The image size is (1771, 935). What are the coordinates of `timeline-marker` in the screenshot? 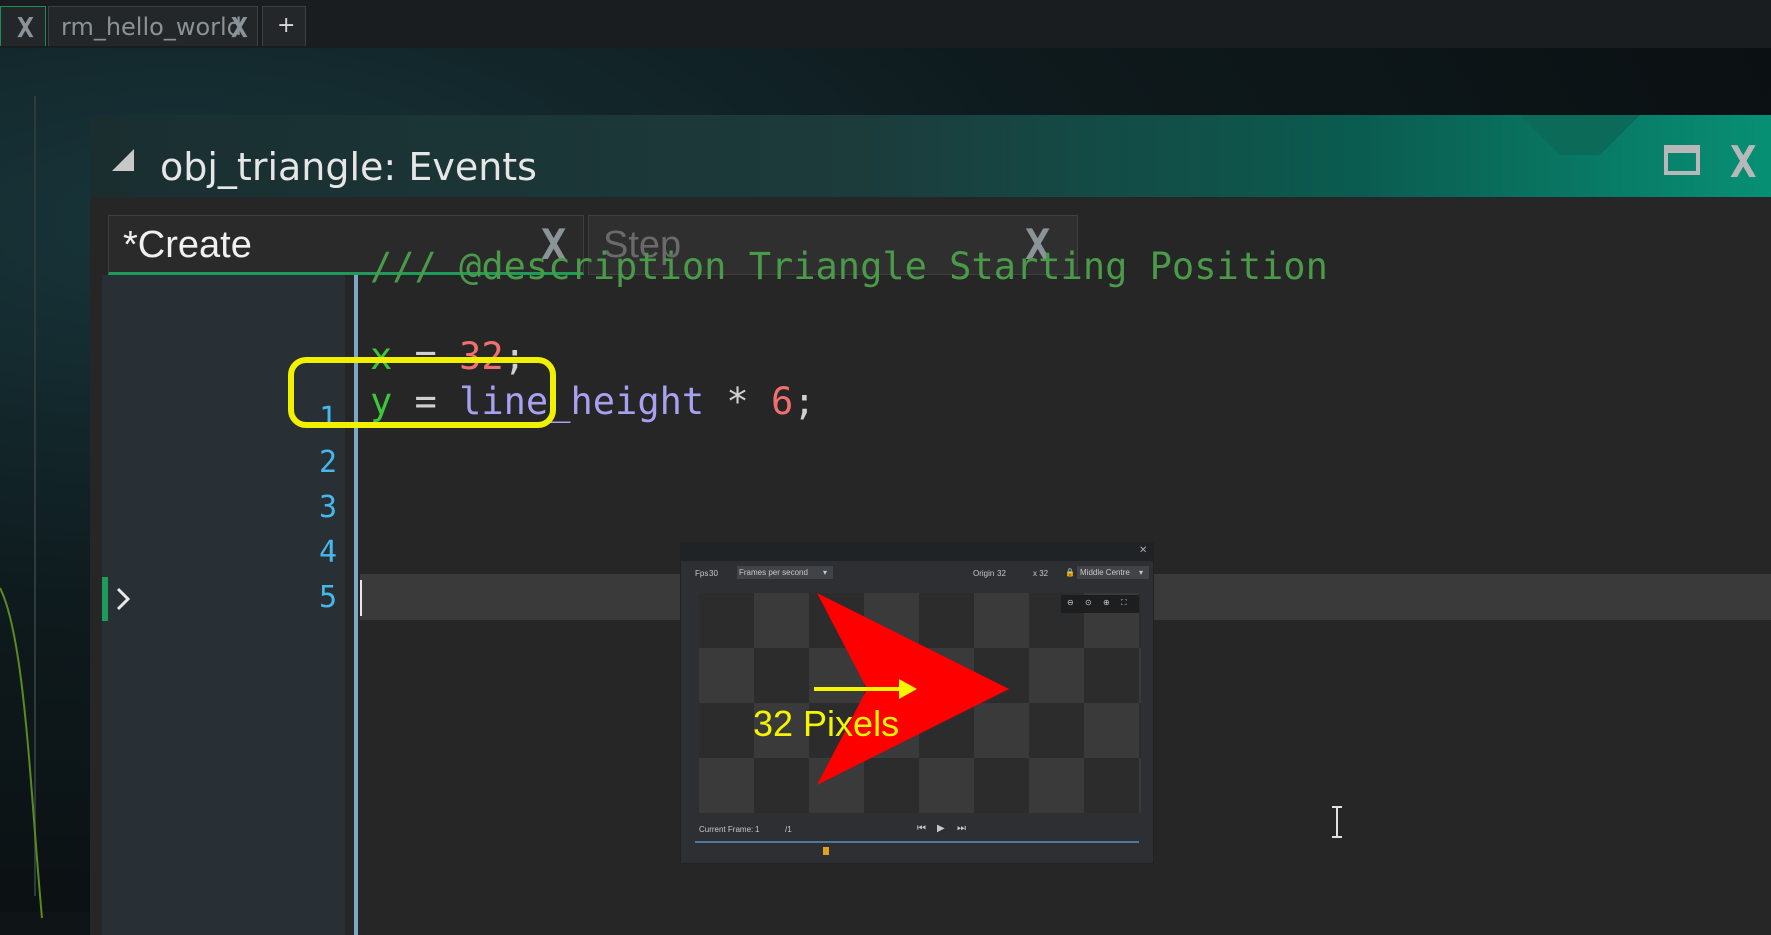 It's located at (826, 851).